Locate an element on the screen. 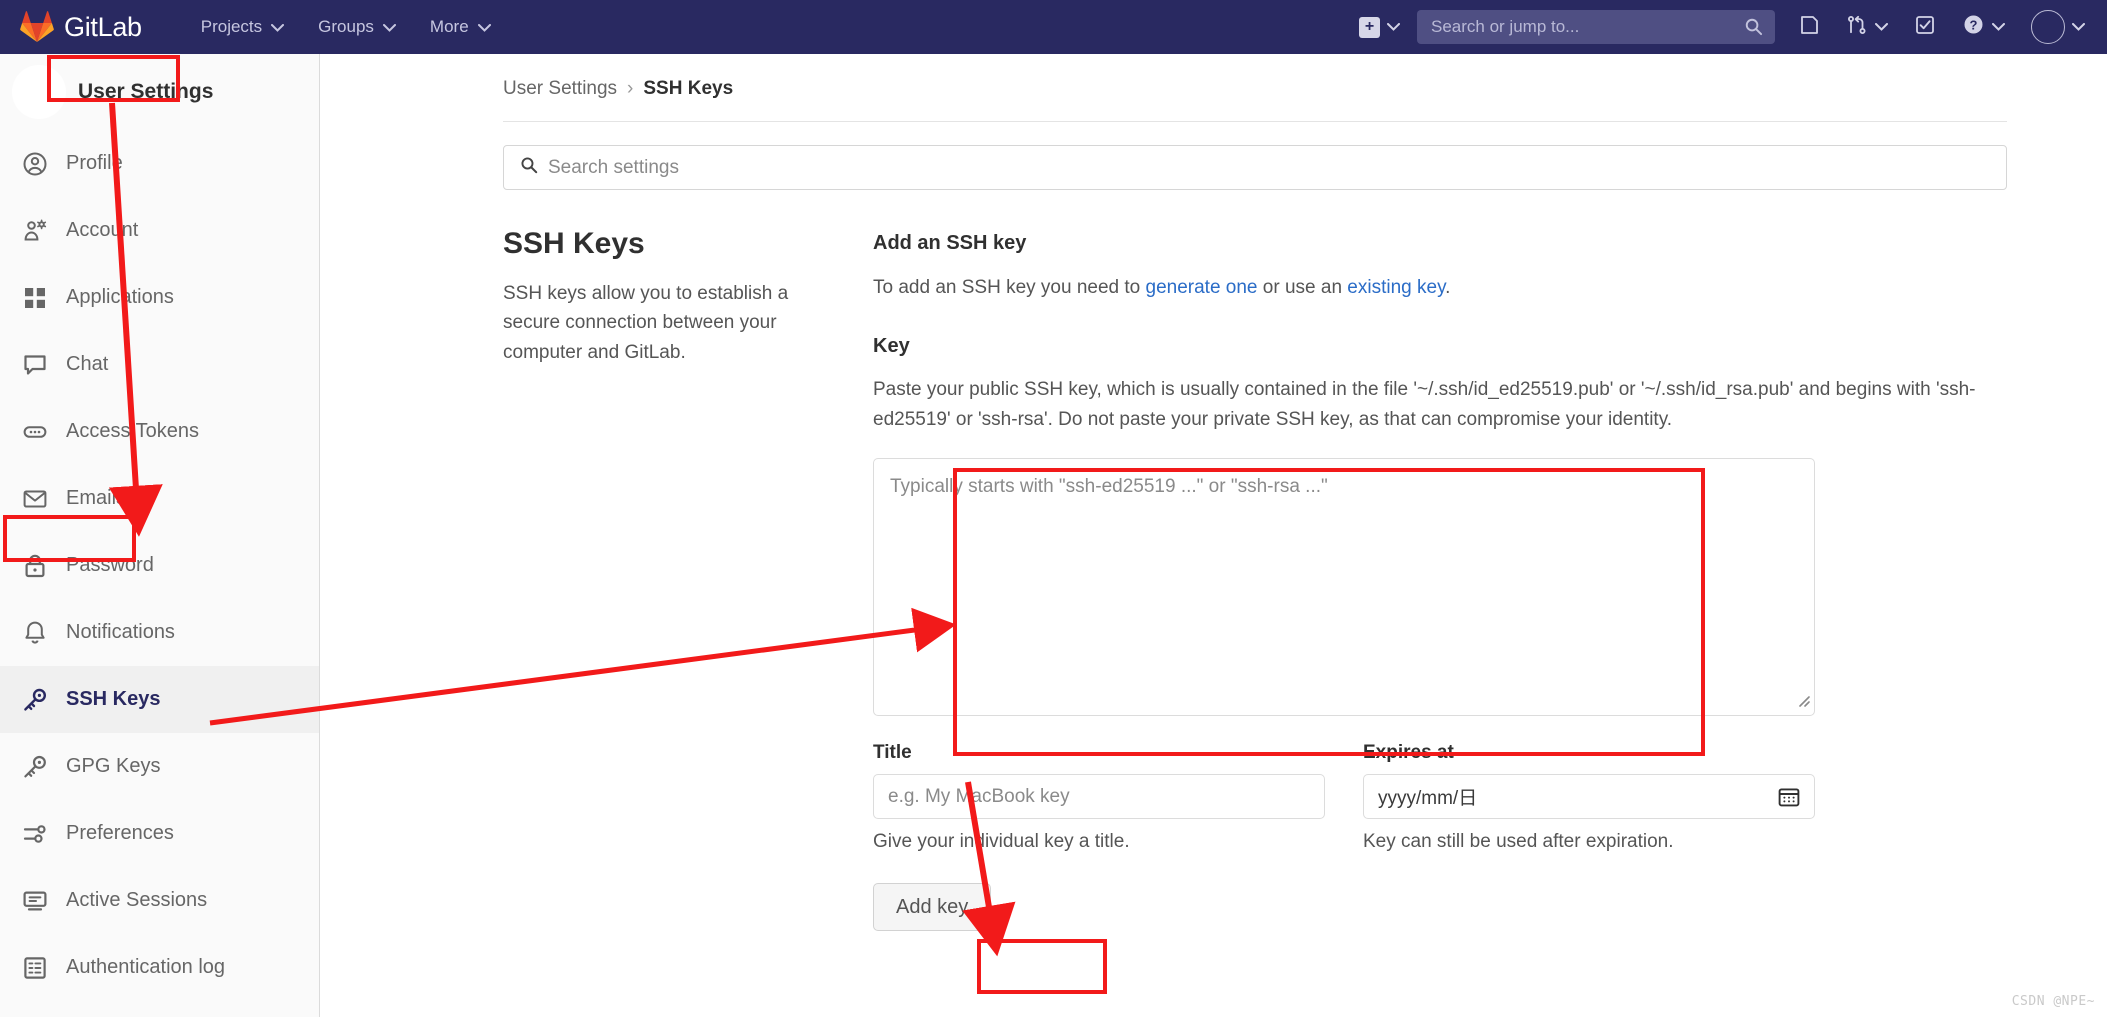 This screenshot has width=2107, height=1017. nav-item-groups: Groups is located at coordinates (357, 27).